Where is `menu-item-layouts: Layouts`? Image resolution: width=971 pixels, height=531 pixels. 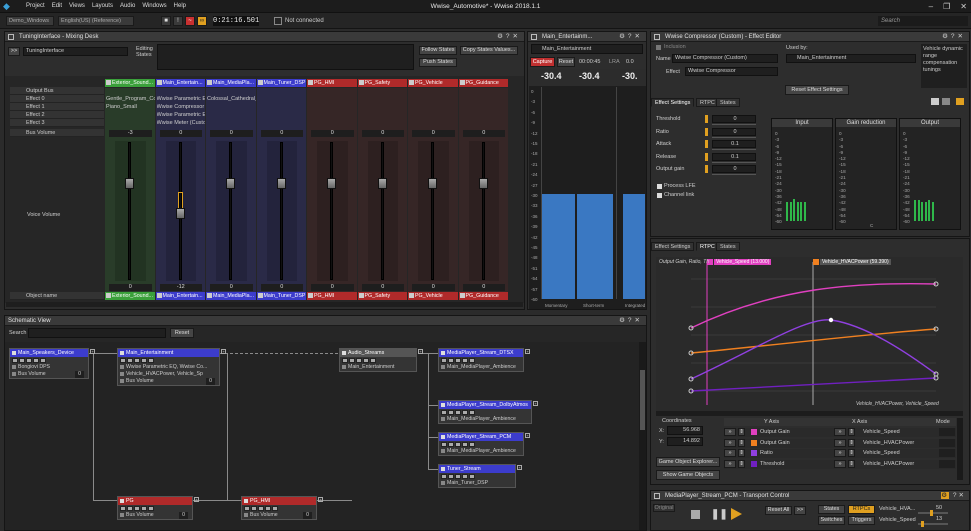 menu-item-layouts: Layouts is located at coordinates (106, 6).